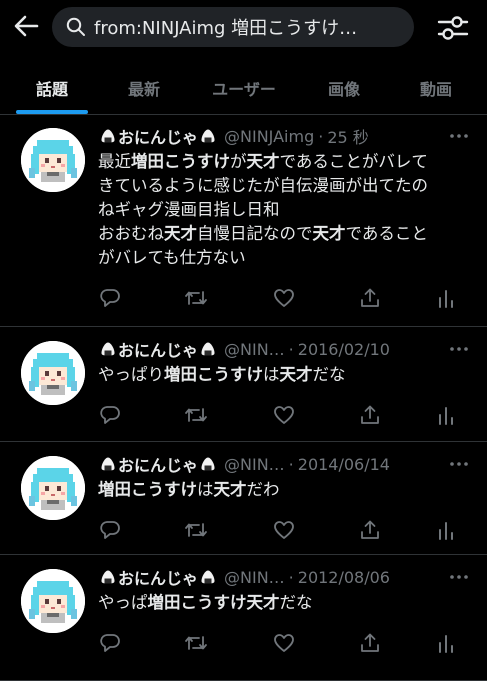 Image resolution: width=487 pixels, height=681 pixels. What do you see at coordinates (189, 209) in the screenshot?
I see `tweet-text: ねギャグ漫画目指し日和` at bounding box center [189, 209].